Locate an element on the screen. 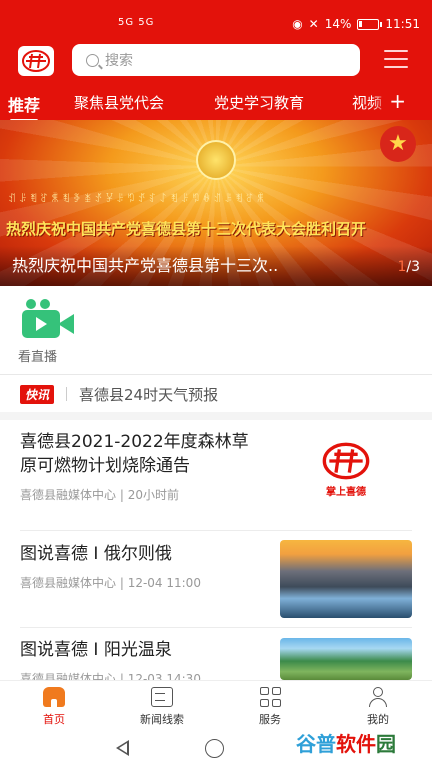  nav-home: 首页 is located at coordinates (54, 707).